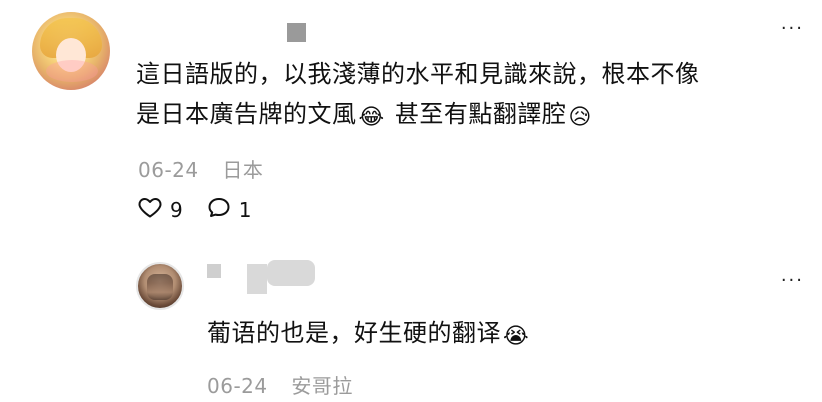 The width and height of the screenshot is (822, 402). I want to click on heart-outline-icon, so click(150, 209).